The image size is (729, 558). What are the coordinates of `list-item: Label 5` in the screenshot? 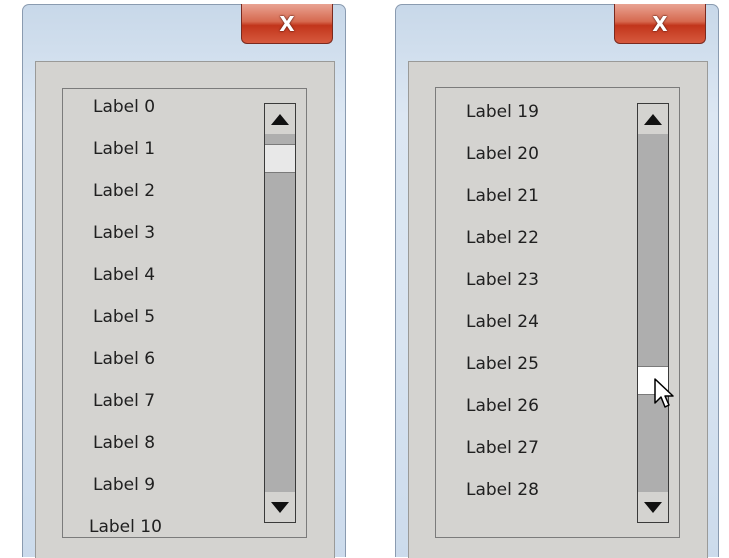 It's located at (124, 317).